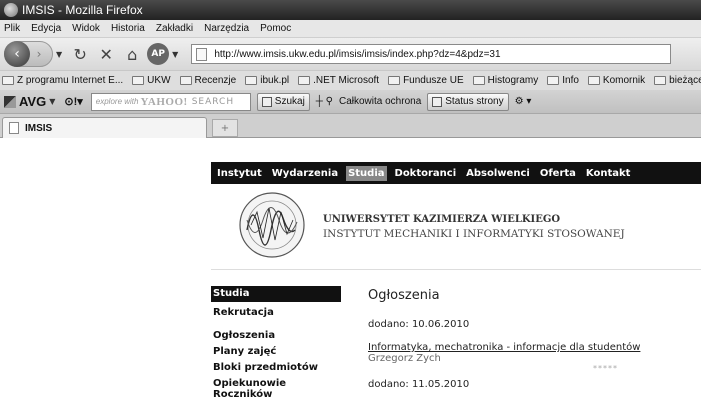 The image size is (701, 405). Describe the element at coordinates (104, 127) in the screenshot. I see `tab-imsis: IMSIS` at that location.